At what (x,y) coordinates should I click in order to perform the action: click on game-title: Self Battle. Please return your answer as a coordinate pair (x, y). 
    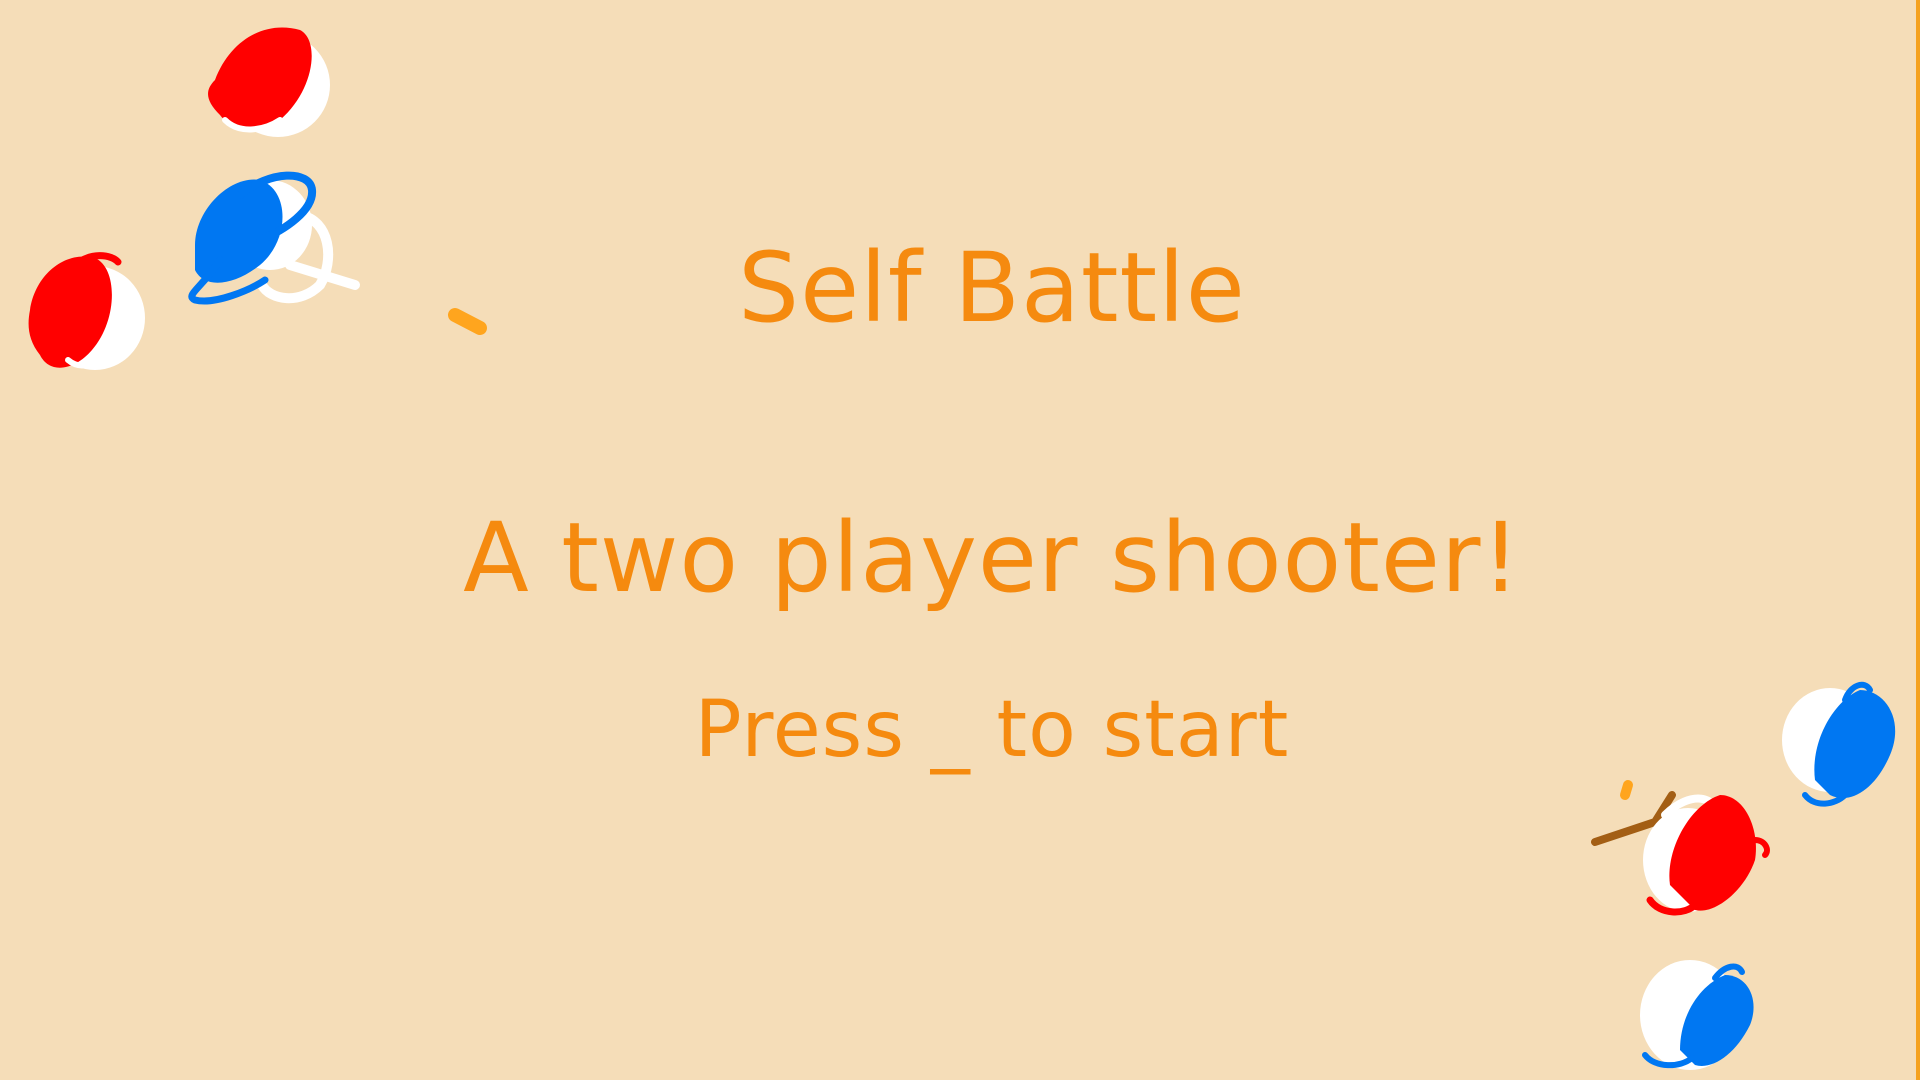
    Looking at the image, I should click on (992, 288).